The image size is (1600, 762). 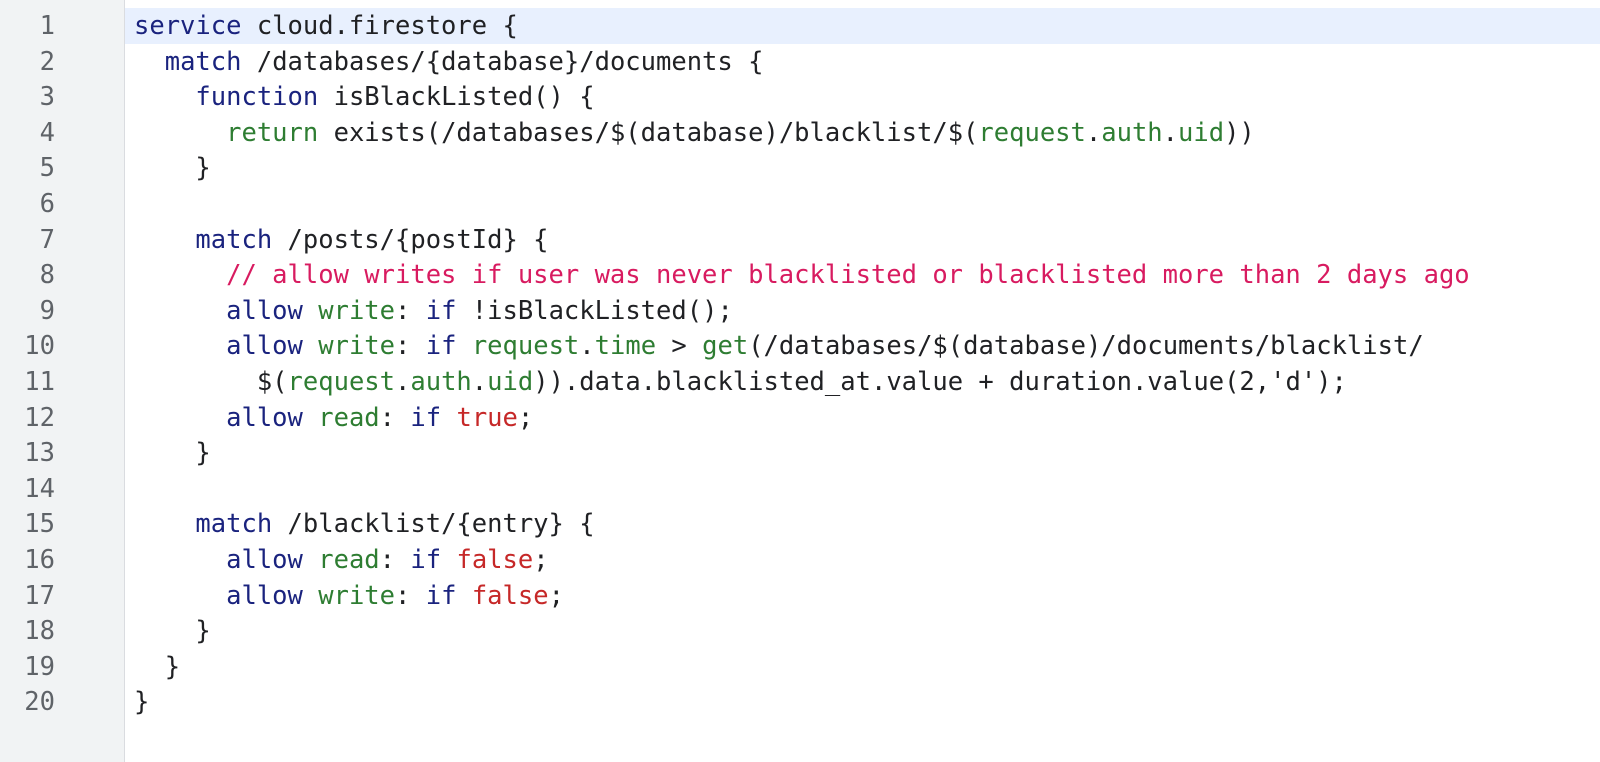 I want to click on code-line-text: allow write: if !isBlackListed();, so click(x=433, y=311).